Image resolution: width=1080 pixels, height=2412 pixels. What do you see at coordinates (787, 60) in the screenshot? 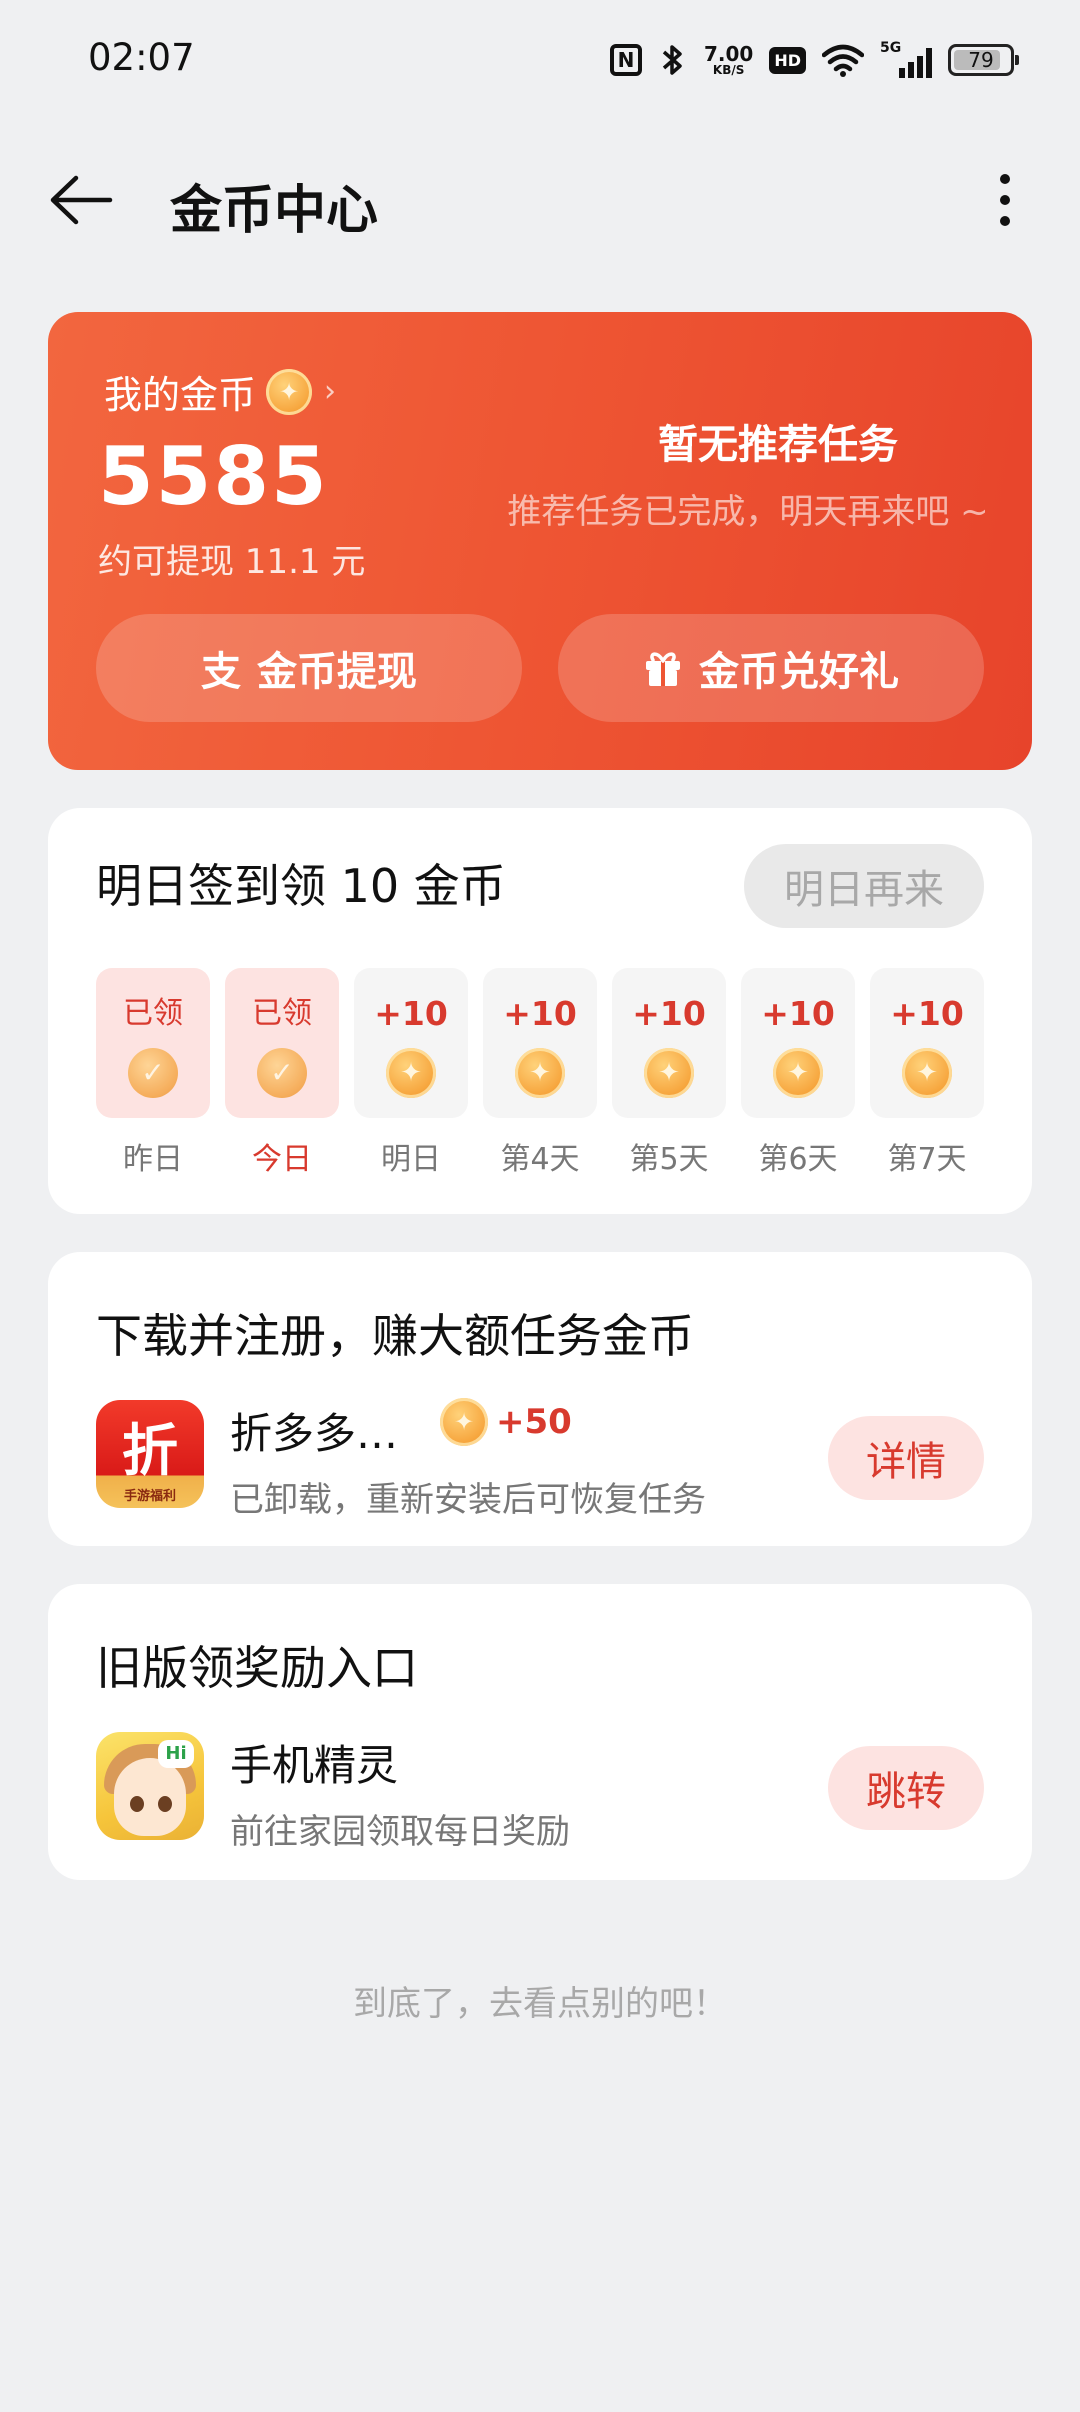
I see `hd-voice-icon: HD` at bounding box center [787, 60].